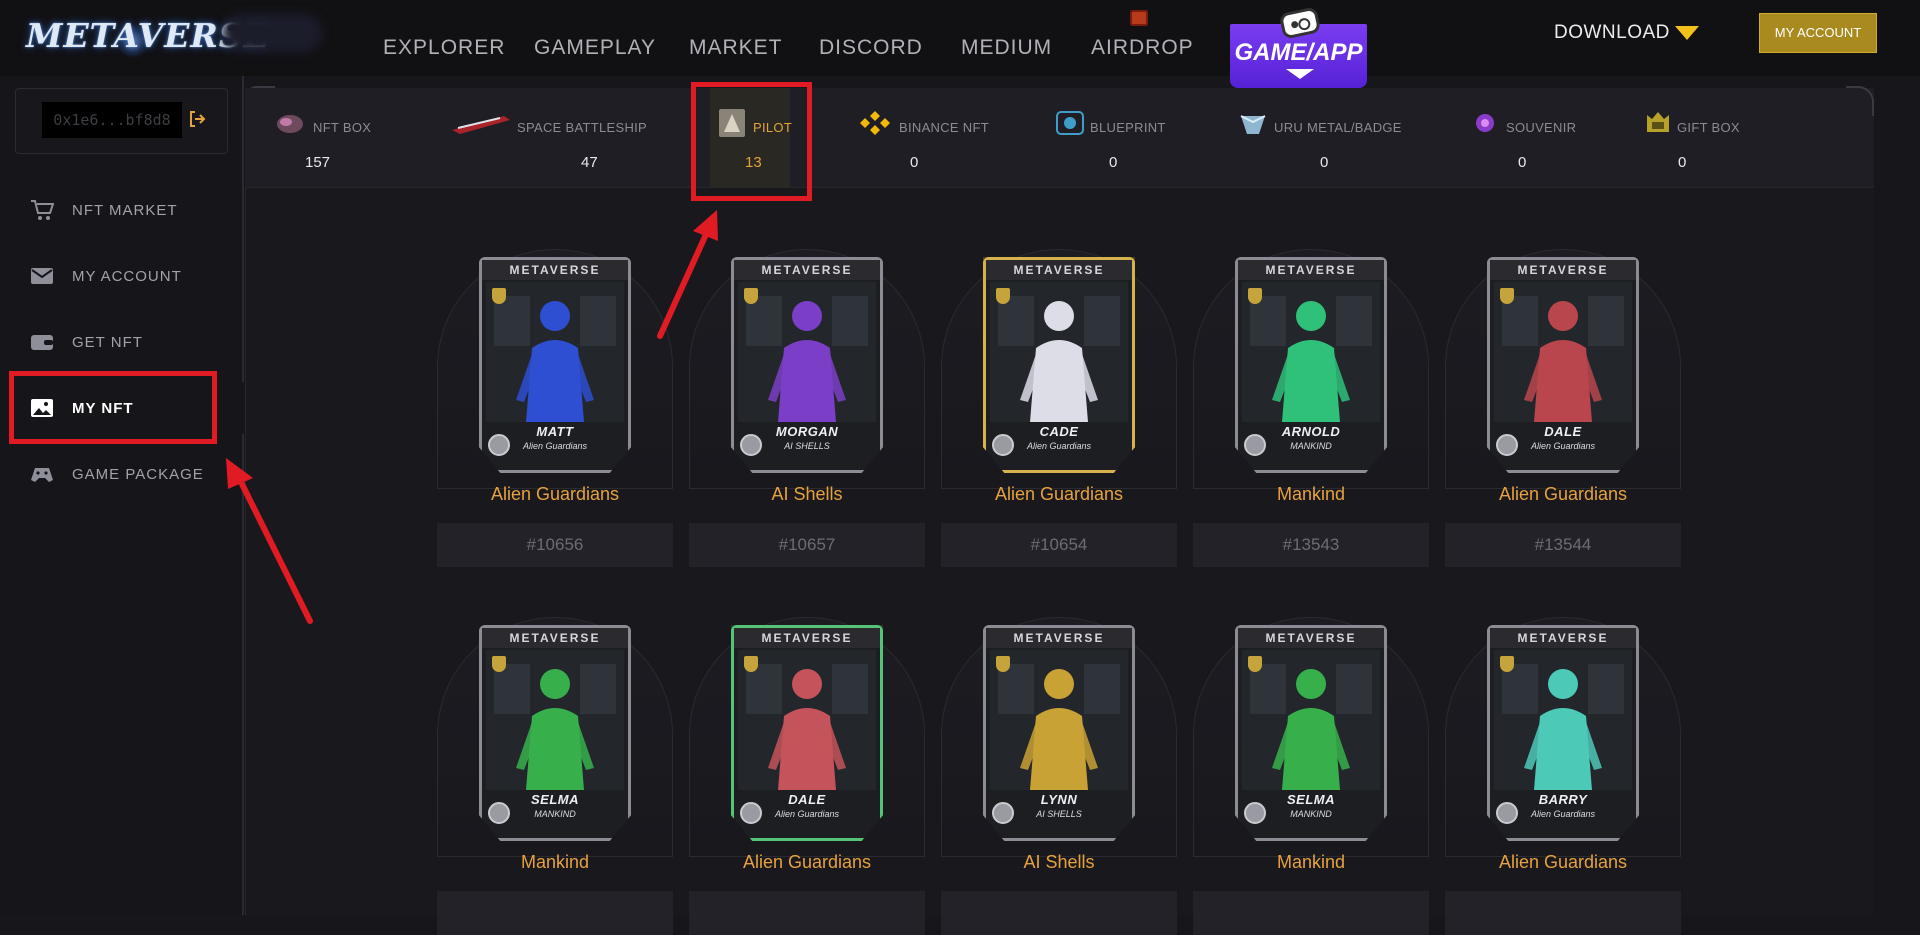 The height and width of the screenshot is (935, 1920). What do you see at coordinates (687, 274) in the screenshot?
I see `arrow-to-pilot-tab` at bounding box center [687, 274].